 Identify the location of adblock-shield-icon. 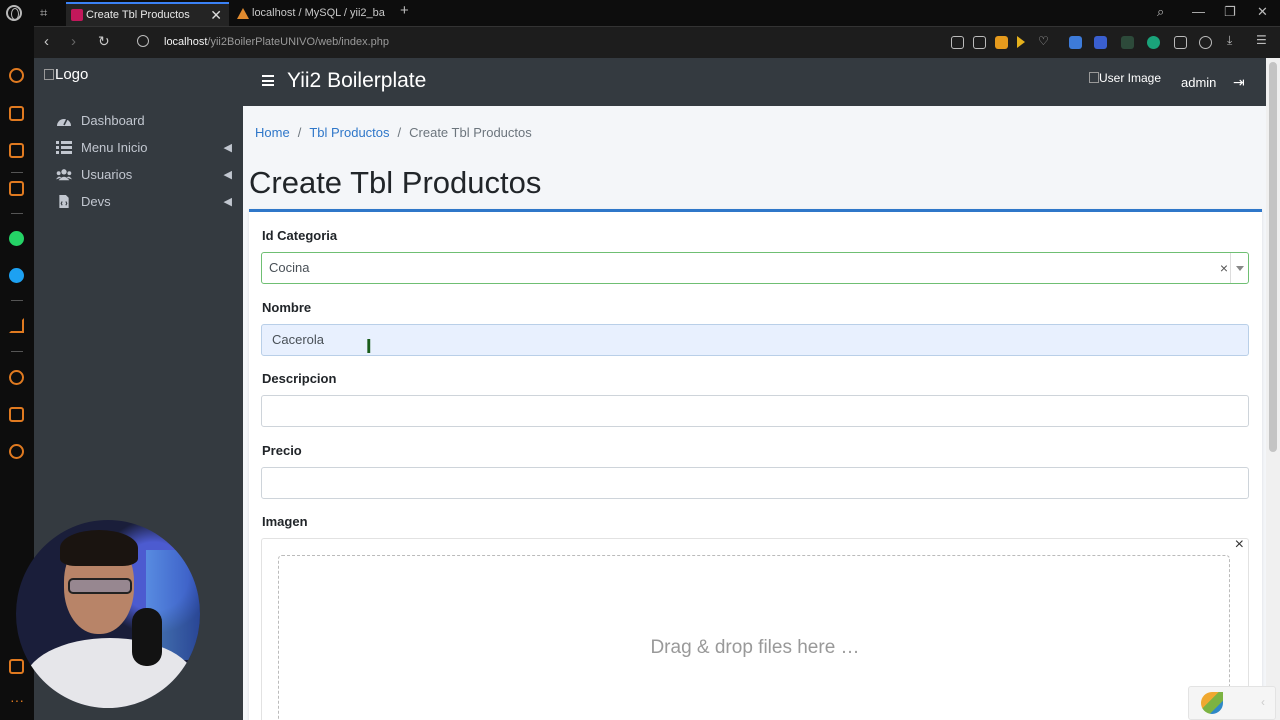
(1001, 42).